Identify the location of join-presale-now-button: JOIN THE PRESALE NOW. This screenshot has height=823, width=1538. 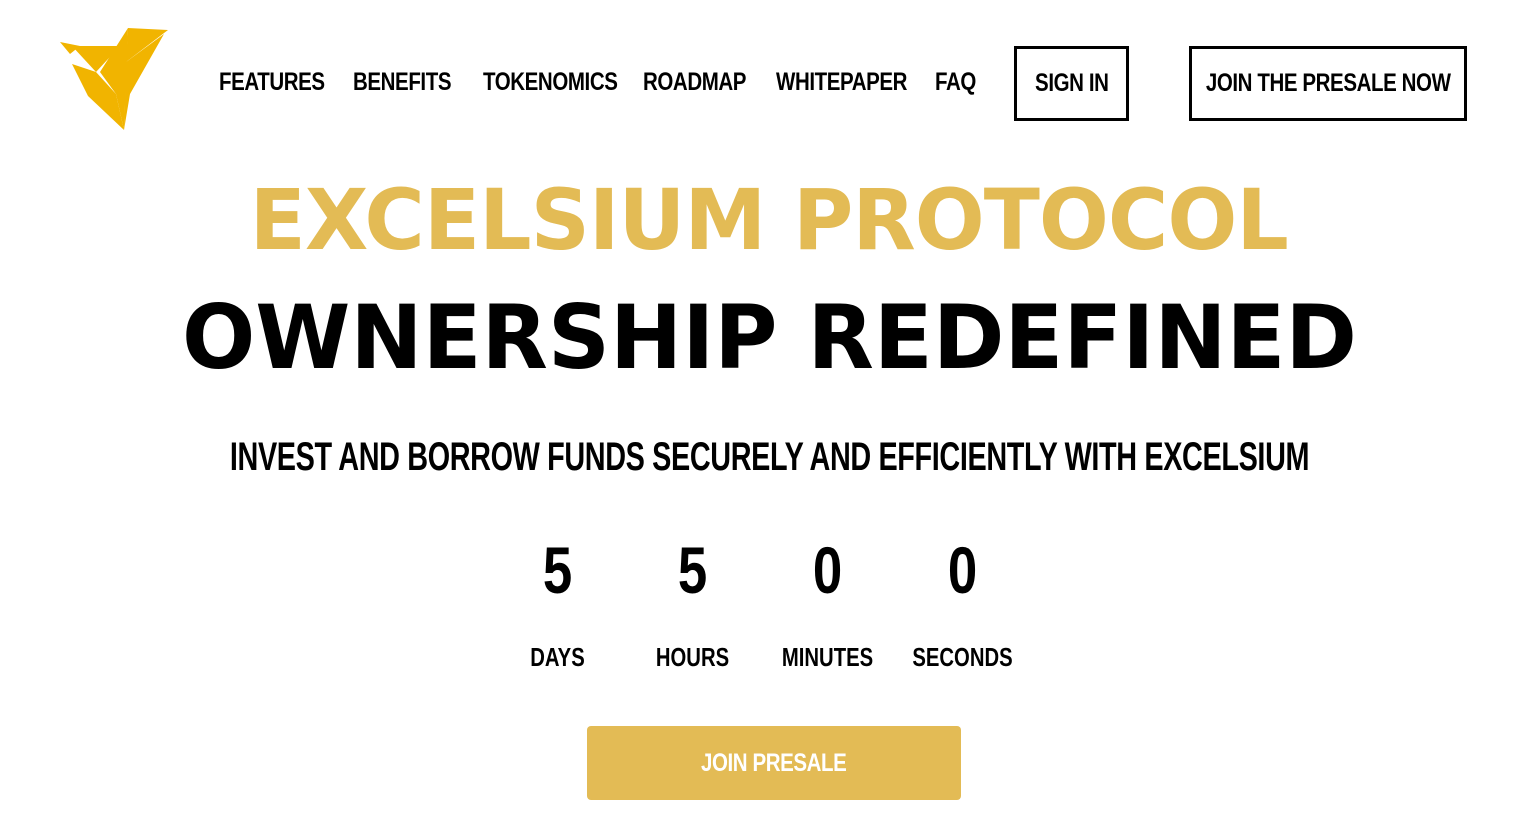
(1328, 83).